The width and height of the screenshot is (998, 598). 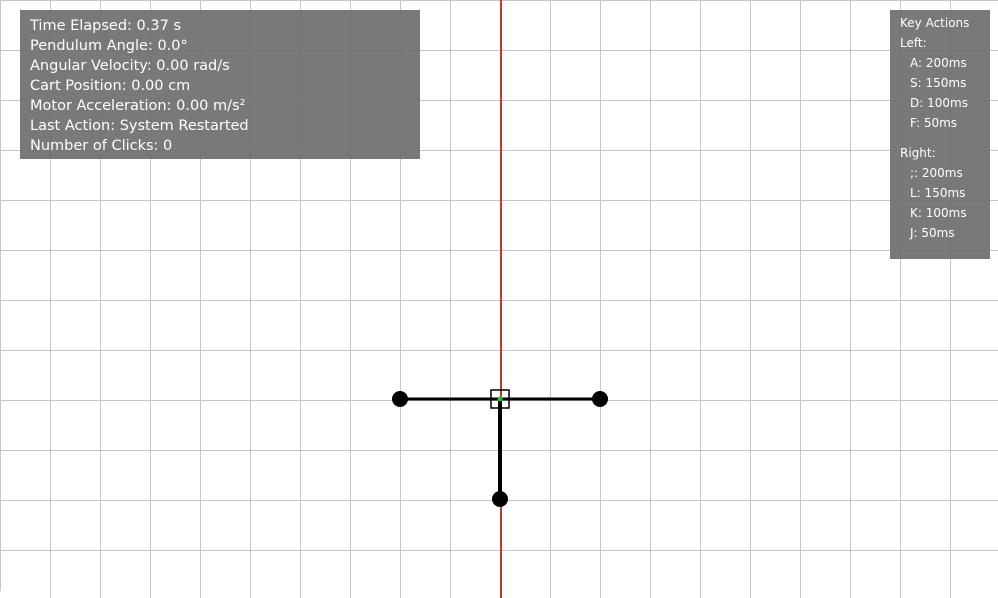 I want to click on key-actions-title: Key Actions, so click(x=935, y=23).